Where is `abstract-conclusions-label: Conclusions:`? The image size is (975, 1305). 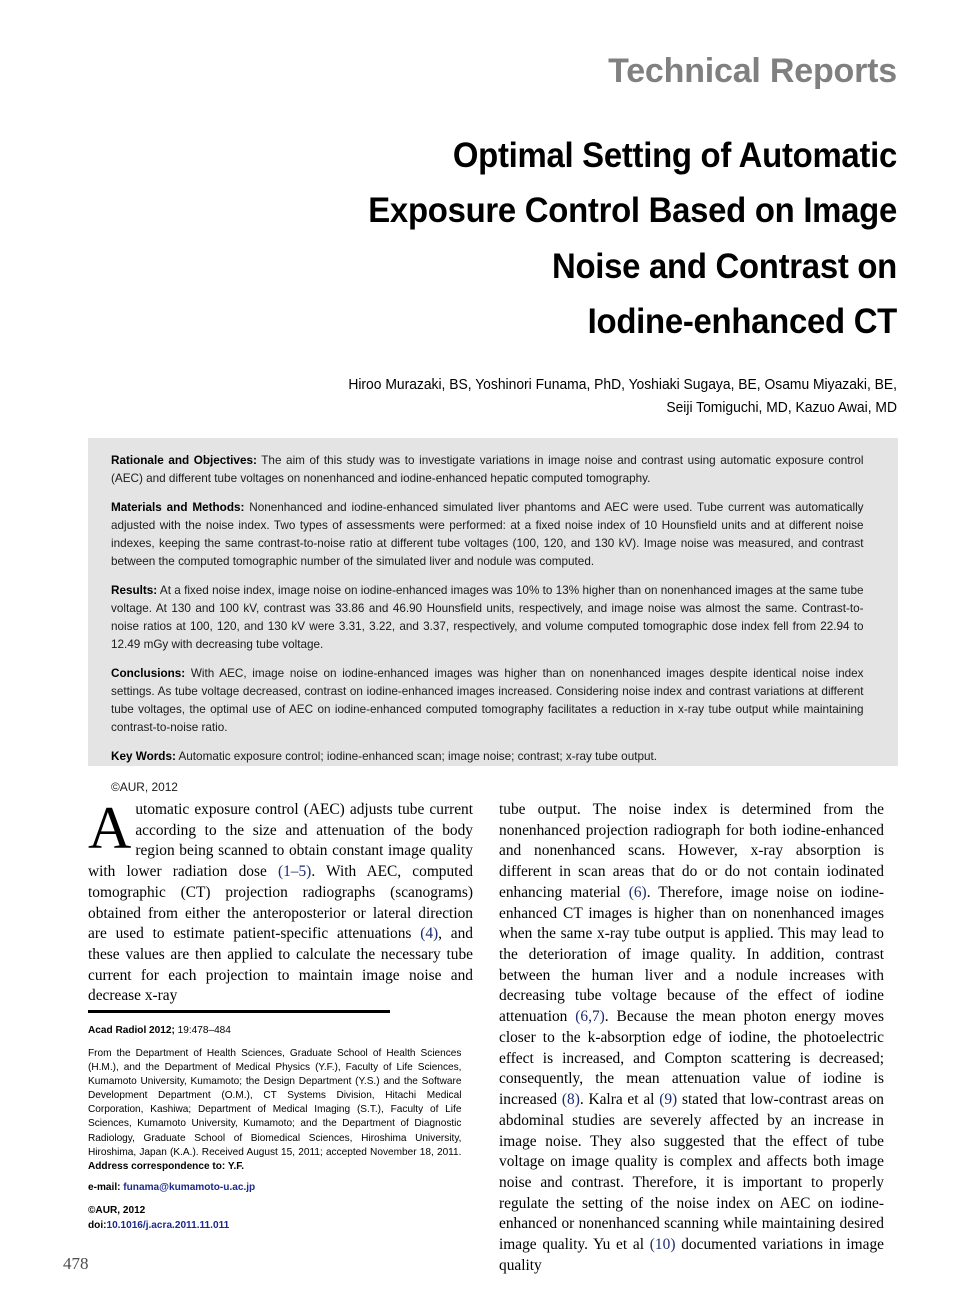
abstract-conclusions-label: Conclusions: is located at coordinates (148, 672).